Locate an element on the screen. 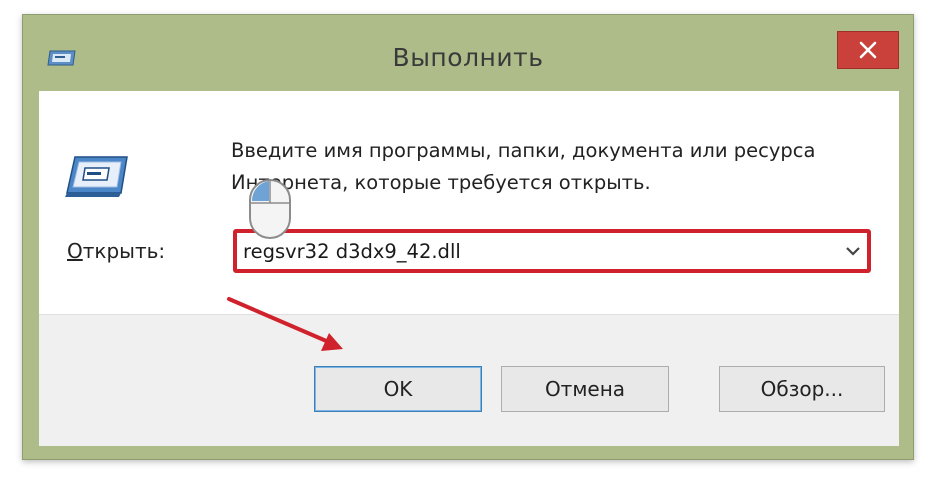 The image size is (940, 478). command-input is located at coordinates (539, 251).